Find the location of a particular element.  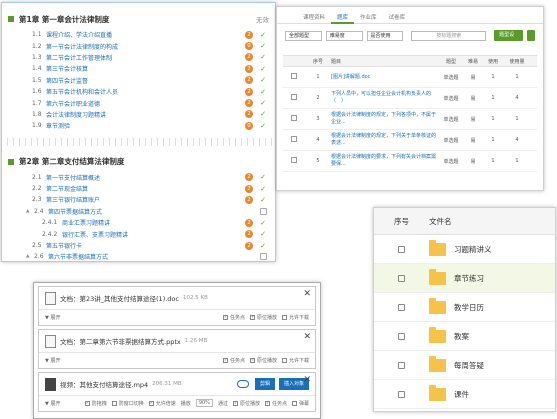

chapter-heading: 第2章 第二章支付结算法律制度 is located at coordinates (138, 162).